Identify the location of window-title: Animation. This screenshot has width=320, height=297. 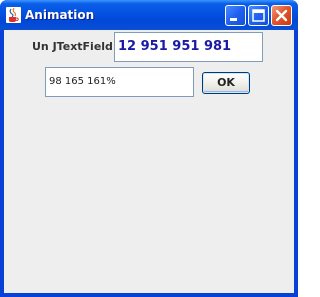
(60, 15).